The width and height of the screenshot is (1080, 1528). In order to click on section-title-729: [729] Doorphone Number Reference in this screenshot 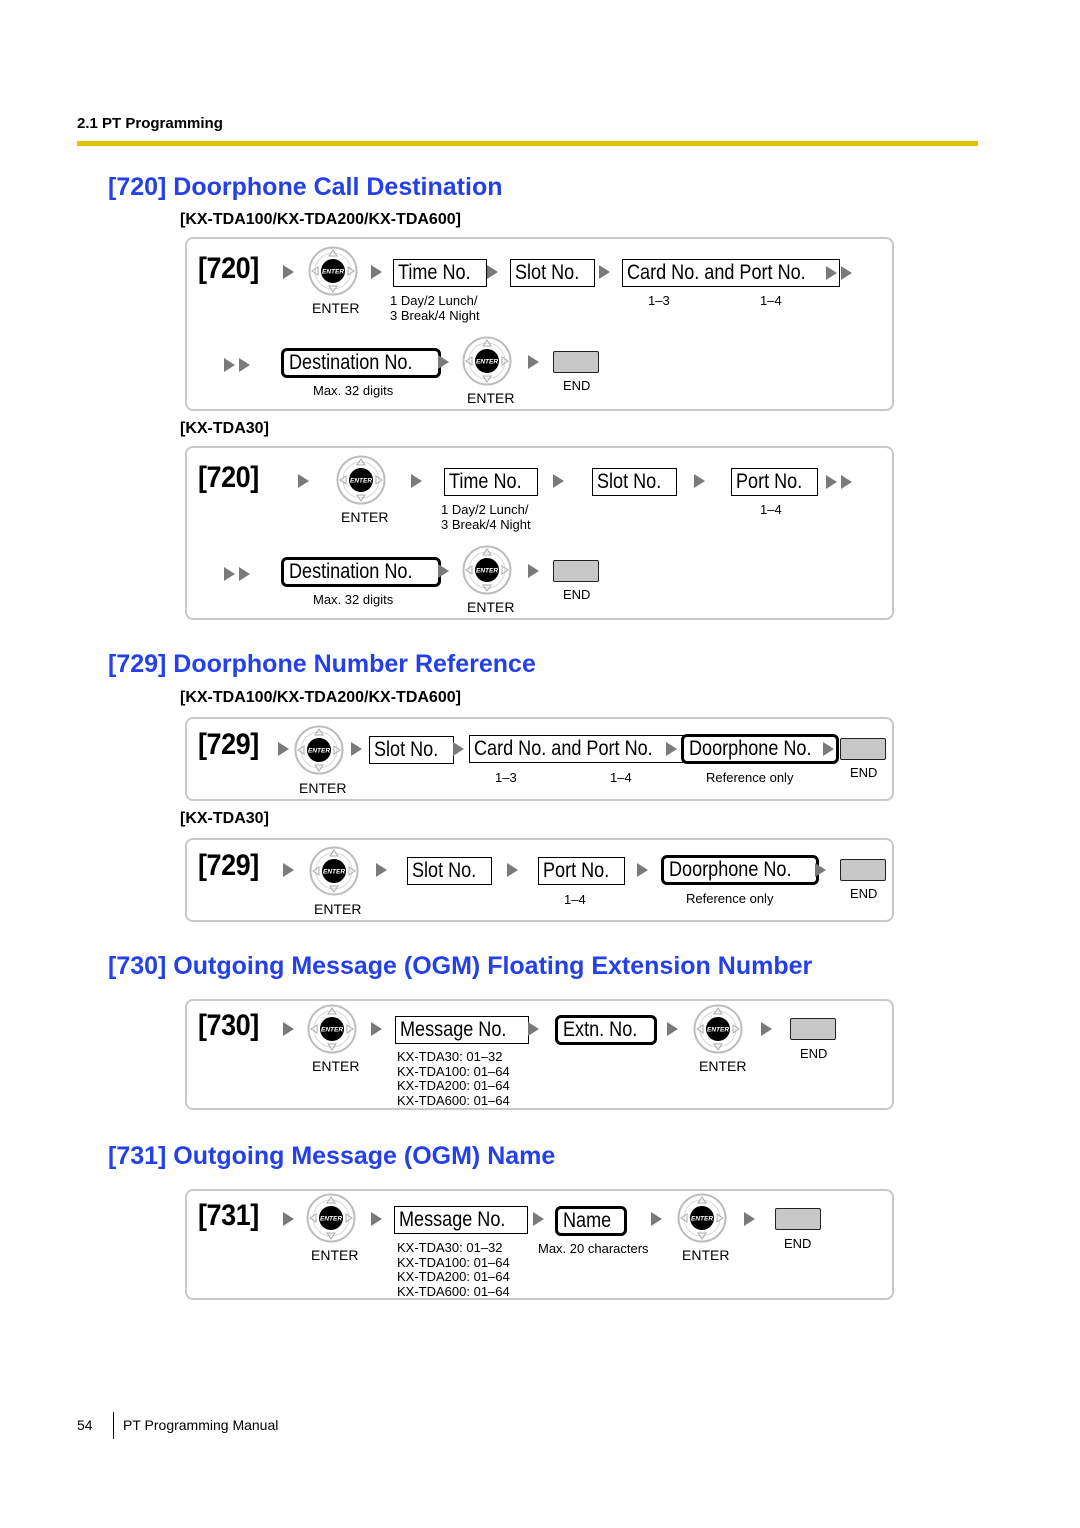, I will do `click(322, 664)`.